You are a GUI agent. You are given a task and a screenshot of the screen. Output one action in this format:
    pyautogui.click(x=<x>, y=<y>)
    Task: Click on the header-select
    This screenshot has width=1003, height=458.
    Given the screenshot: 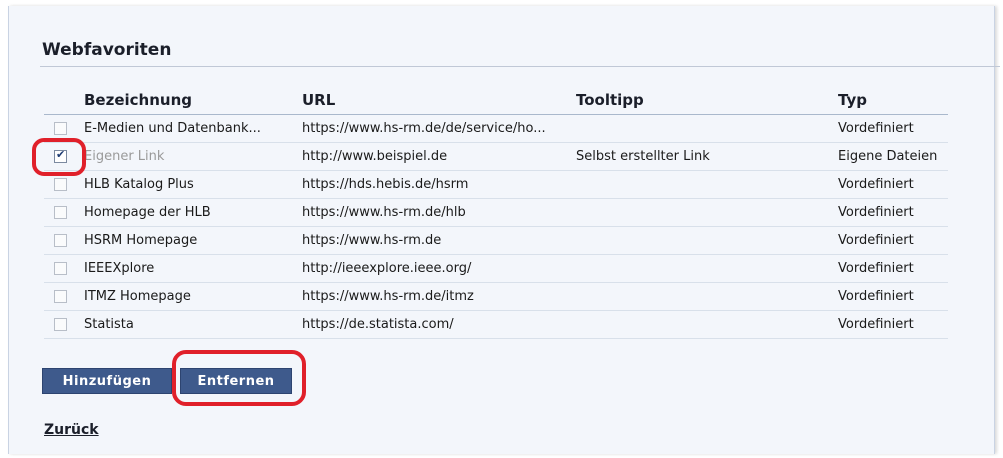 What is the action you would take?
    pyautogui.click(x=64, y=100)
    